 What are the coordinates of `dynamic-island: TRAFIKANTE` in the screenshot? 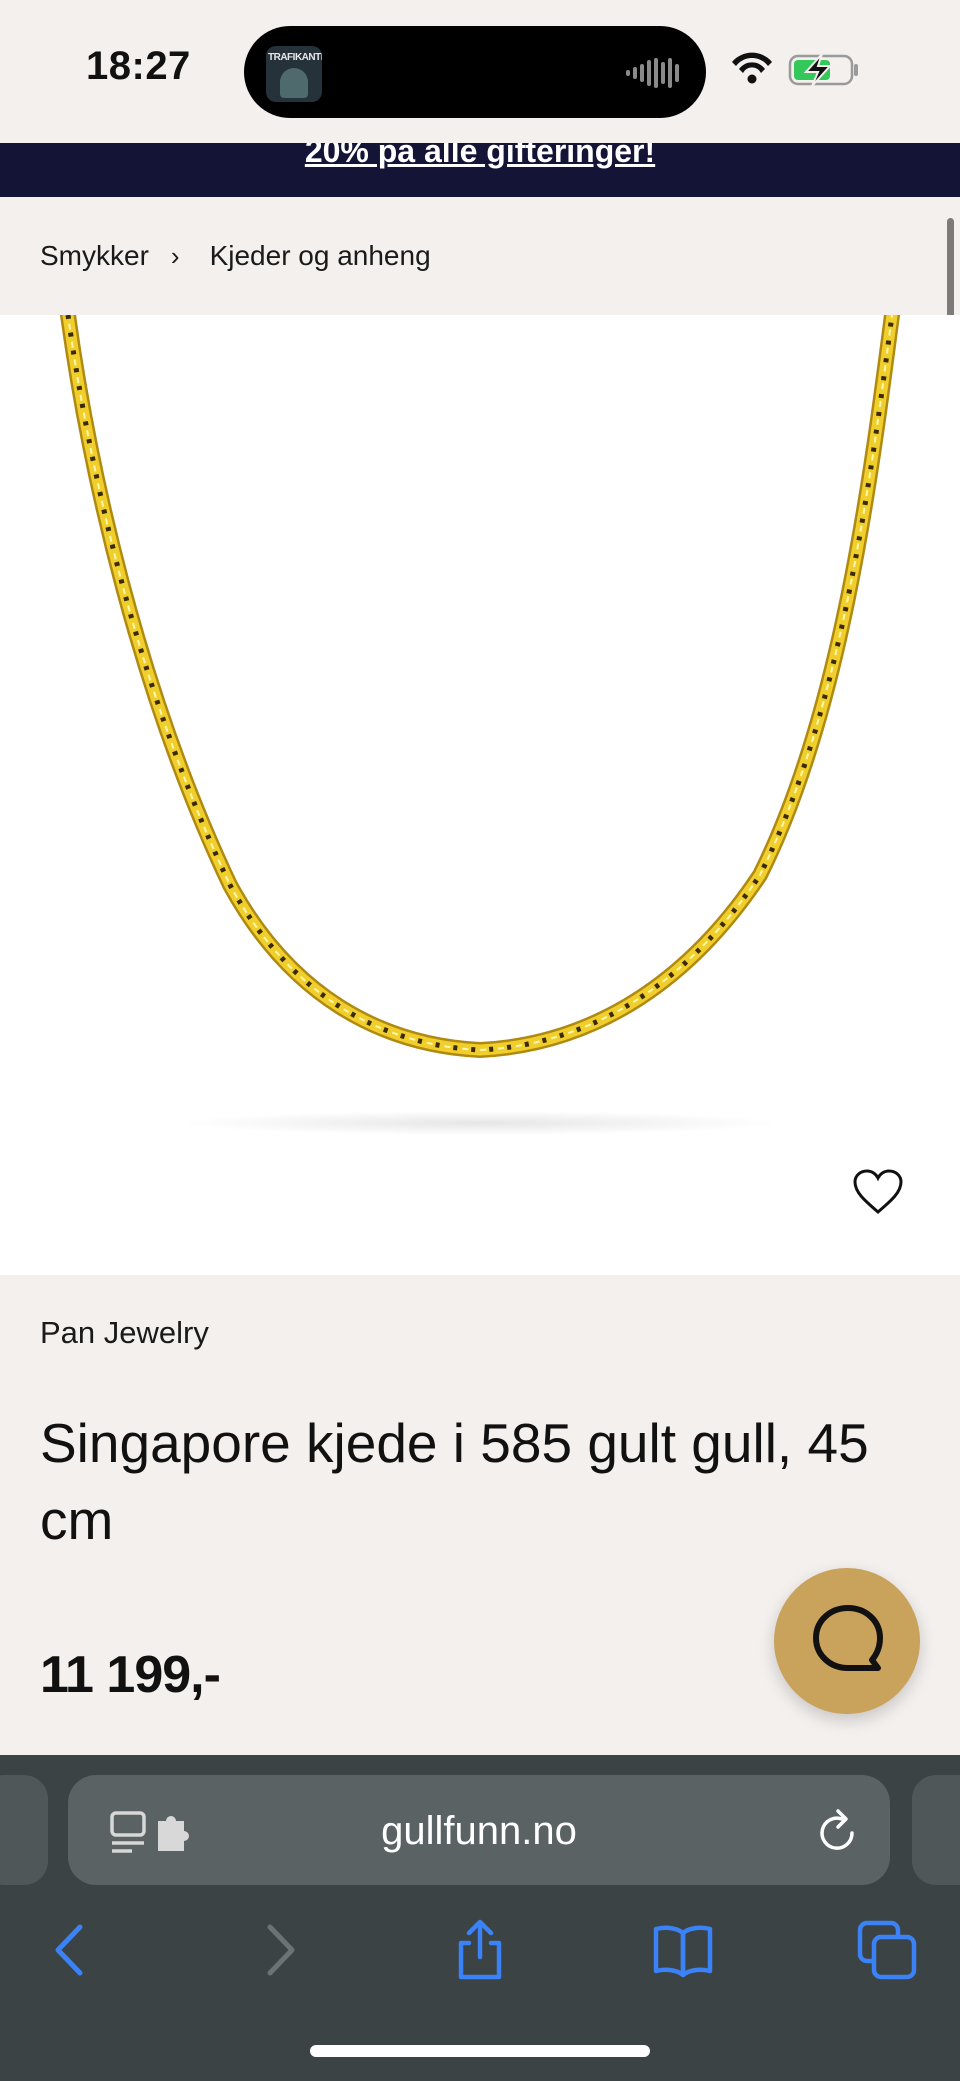 It's located at (475, 72).